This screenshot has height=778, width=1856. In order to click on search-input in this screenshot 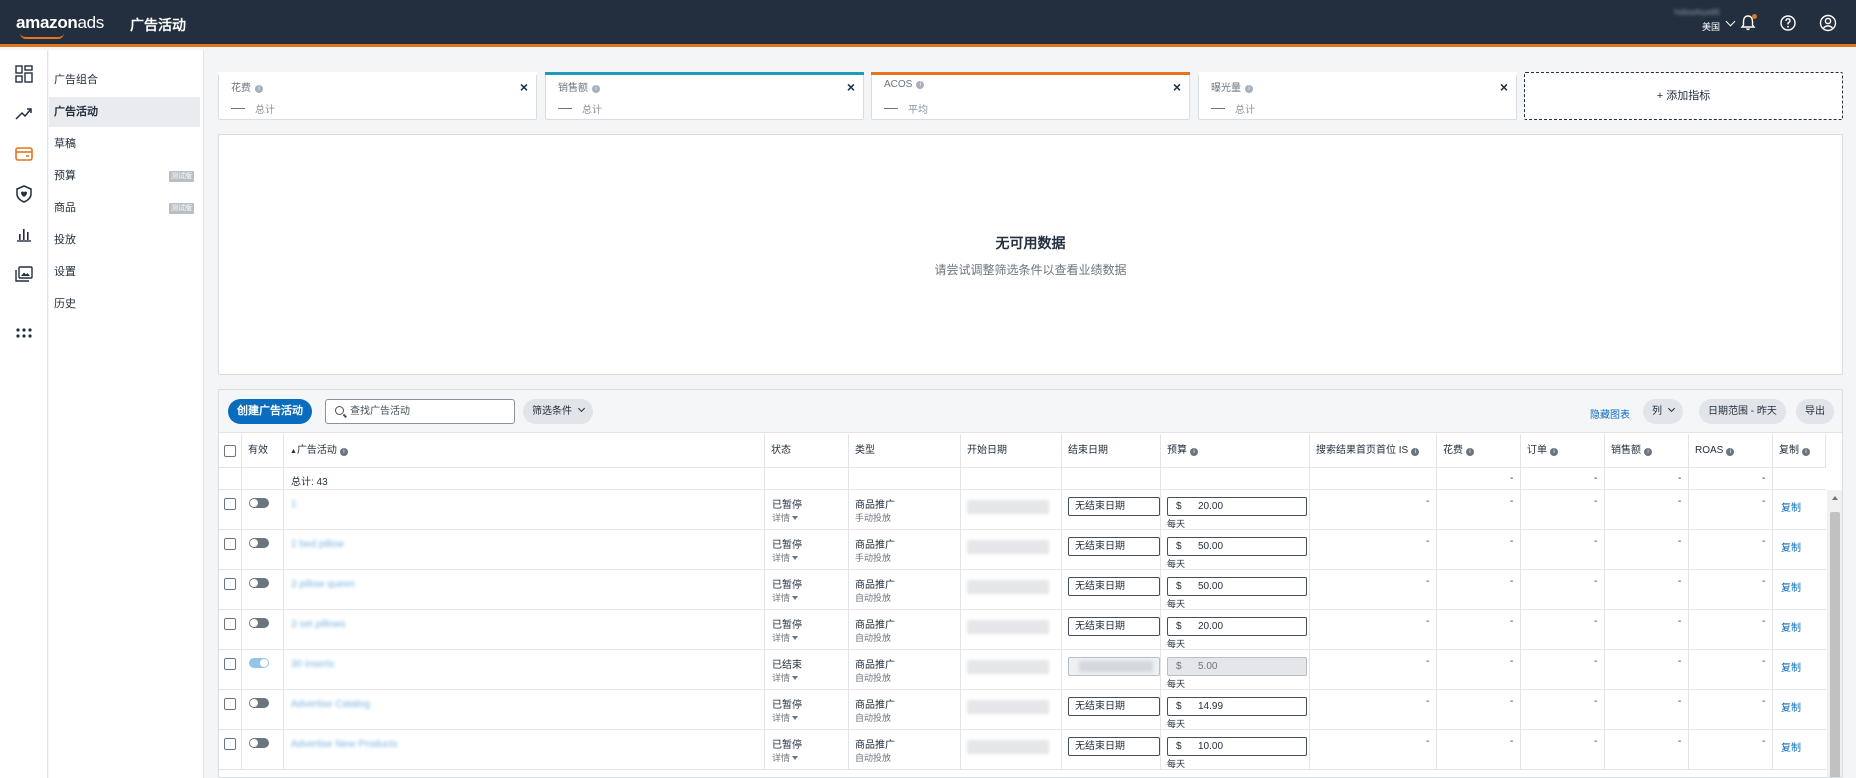, I will do `click(430, 411)`.